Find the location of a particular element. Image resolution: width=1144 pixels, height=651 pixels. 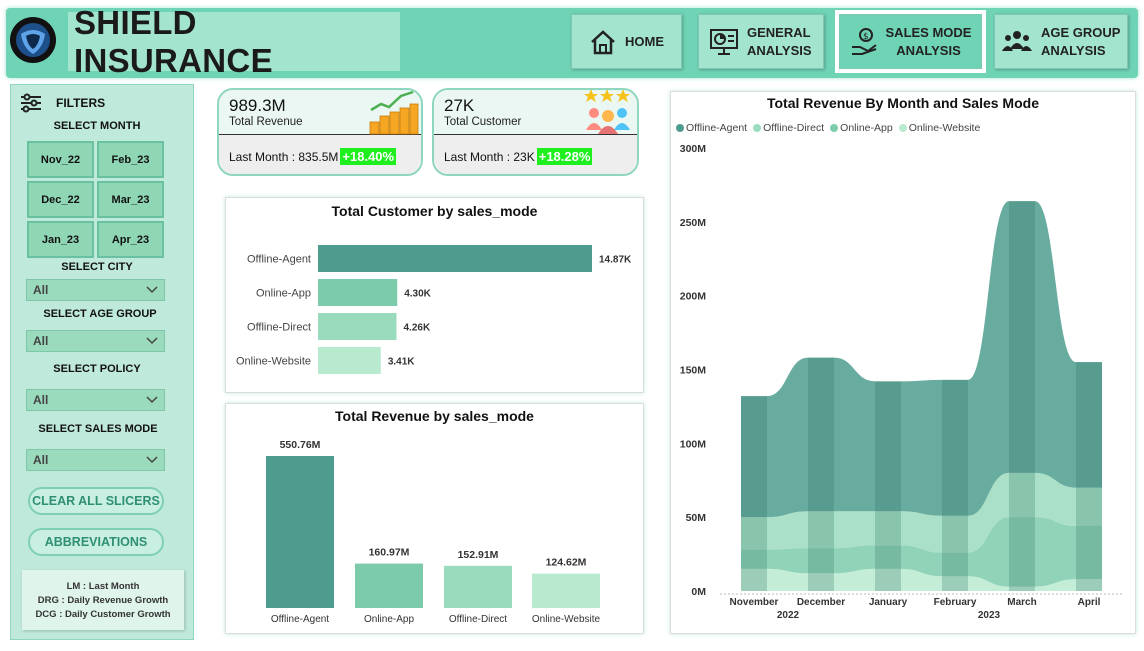

y-tick-label: 0M is located at coordinates (698, 592).